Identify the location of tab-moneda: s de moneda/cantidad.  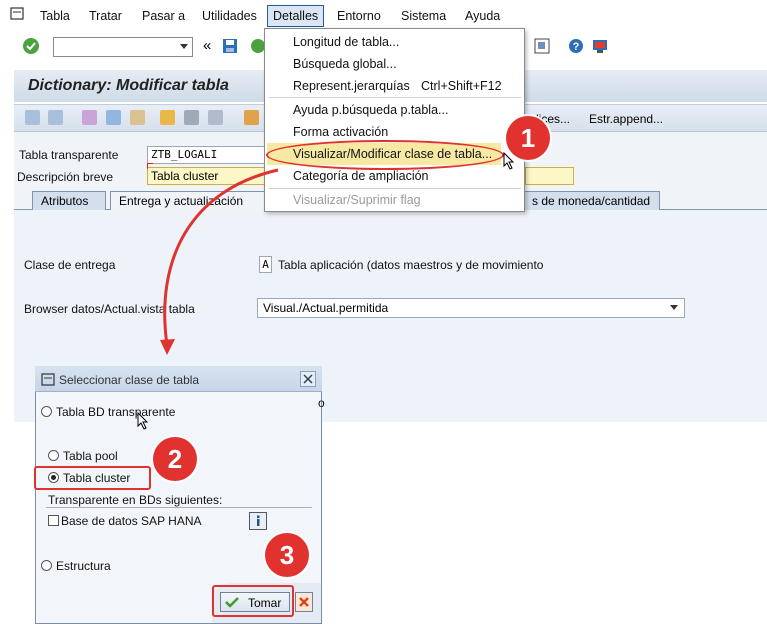
(591, 200).